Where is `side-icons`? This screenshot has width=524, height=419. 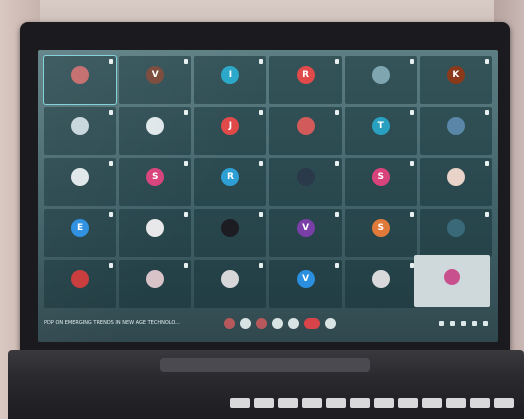 side-icons is located at coordinates (463, 323).